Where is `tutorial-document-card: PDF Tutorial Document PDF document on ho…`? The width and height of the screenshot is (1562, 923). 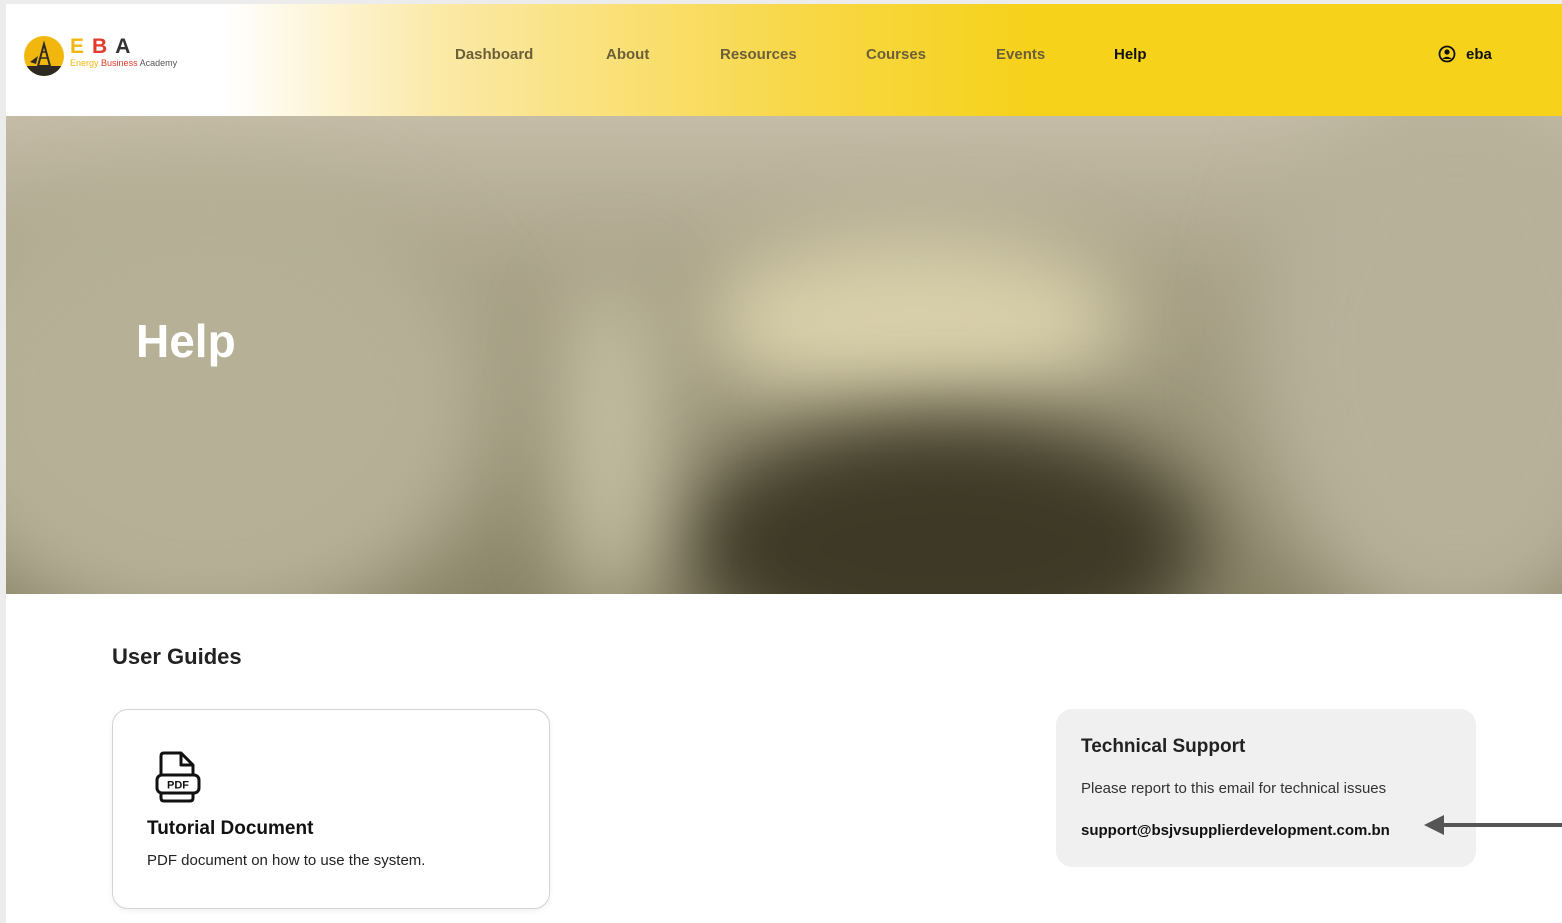
tutorial-document-card: PDF Tutorial Document PDF document on ho… is located at coordinates (331, 809).